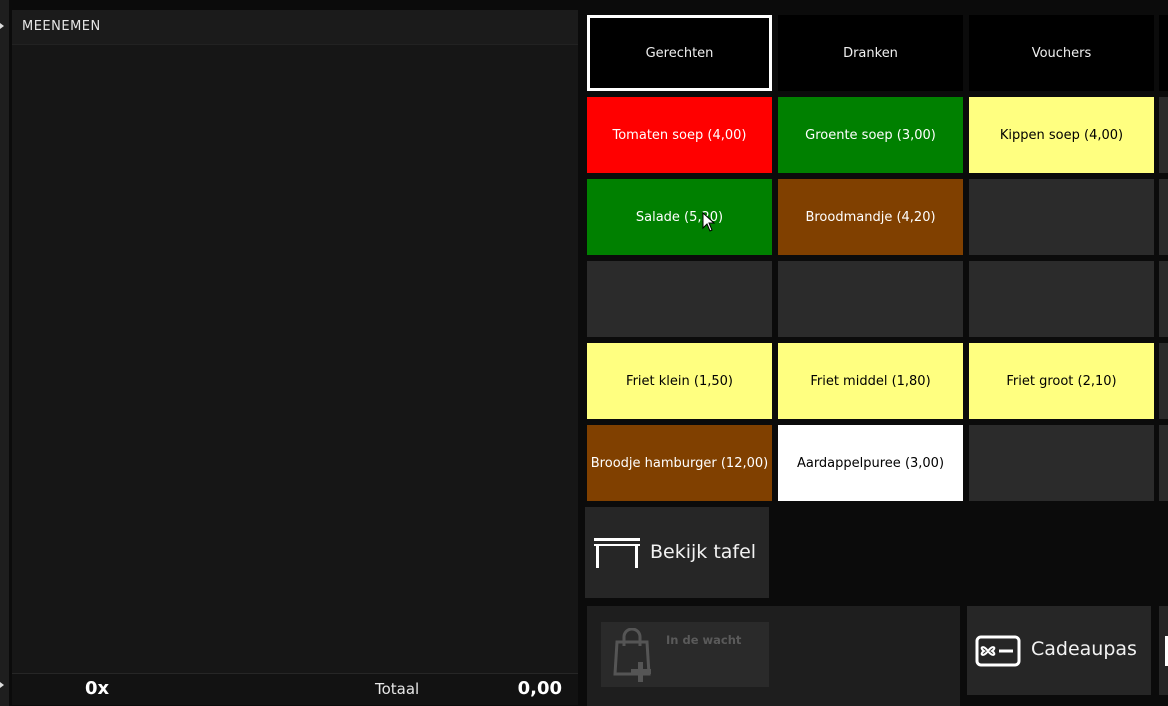  I want to click on left-edge-strip, so click(4, 353).